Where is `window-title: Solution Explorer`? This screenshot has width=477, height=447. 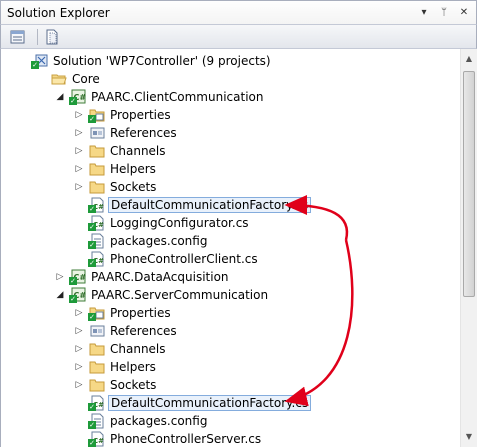
window-title: Solution Explorer is located at coordinates (58, 13).